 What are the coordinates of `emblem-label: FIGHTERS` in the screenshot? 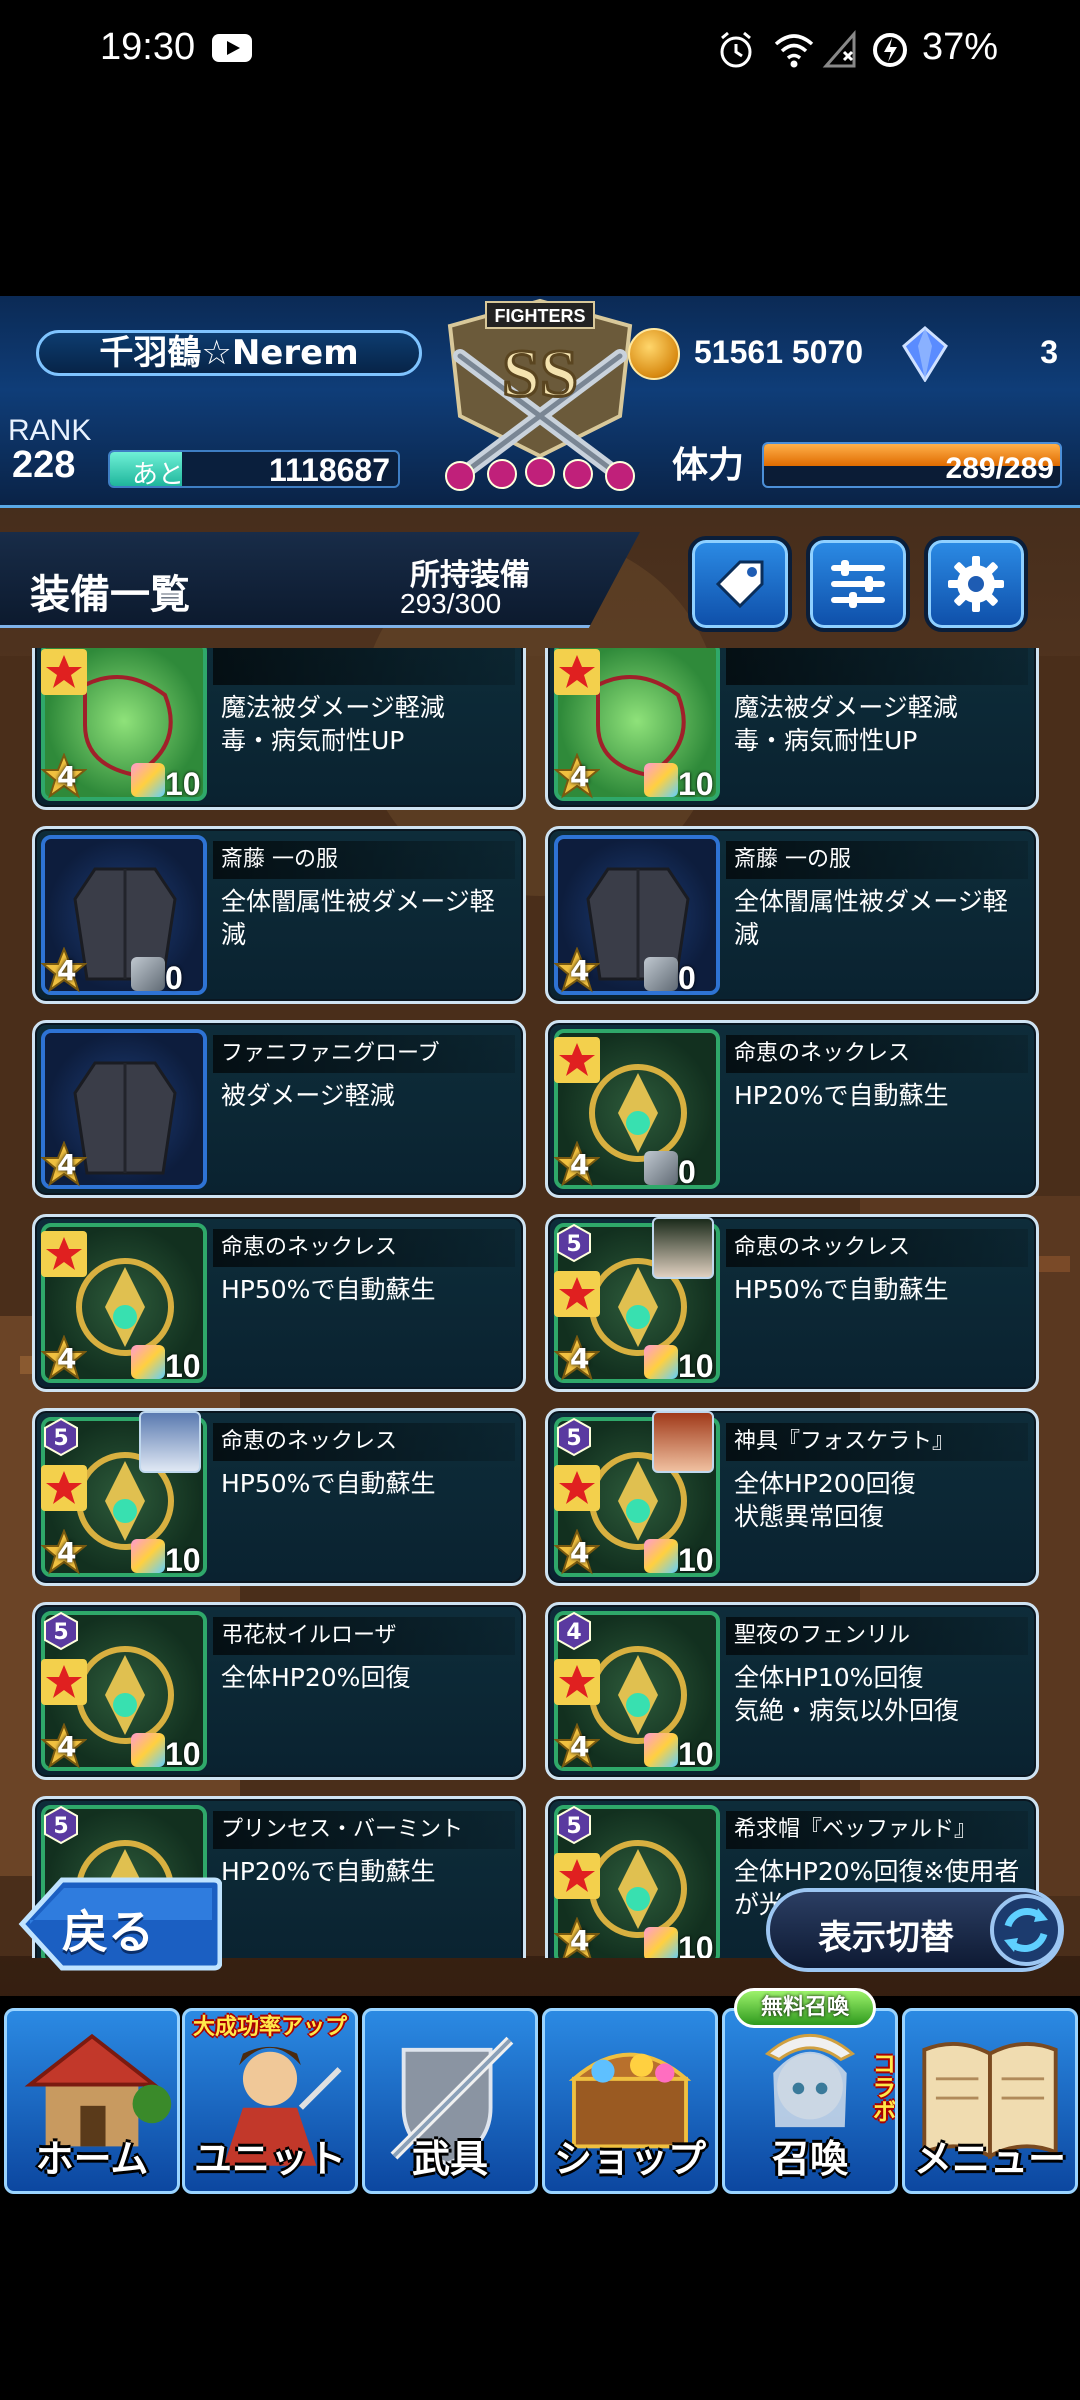 It's located at (539, 316).